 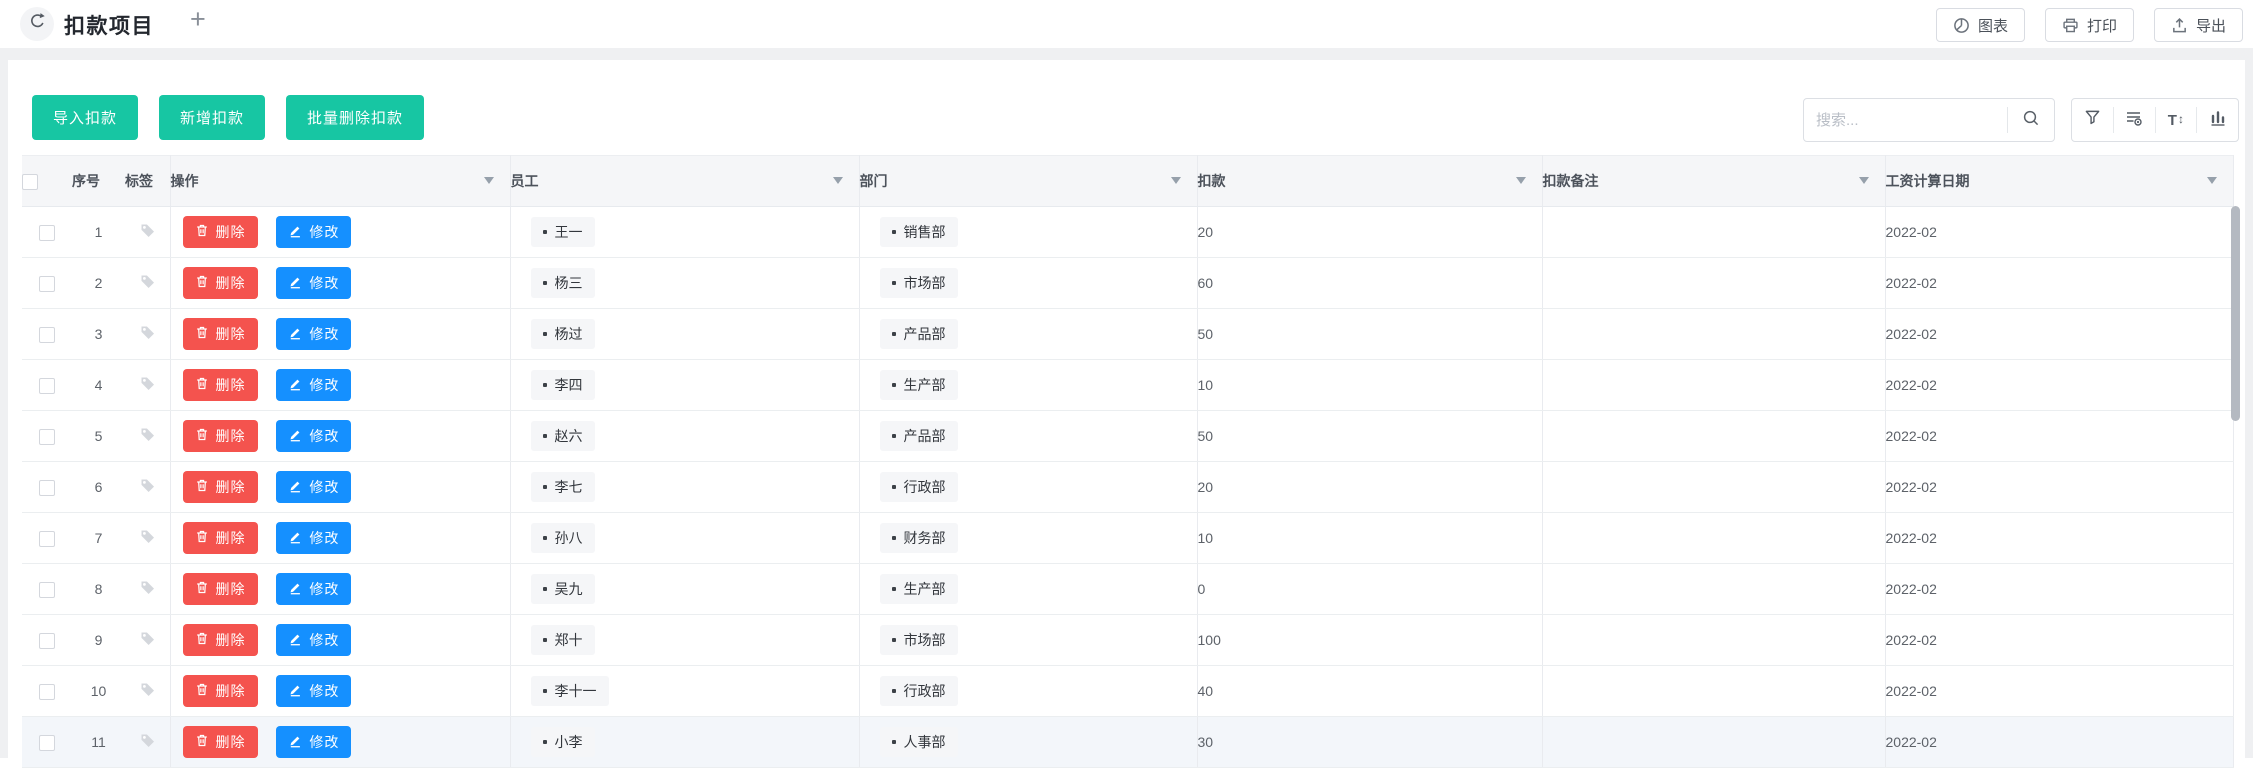 I want to click on header-amount: 扣款, so click(x=1370, y=181).